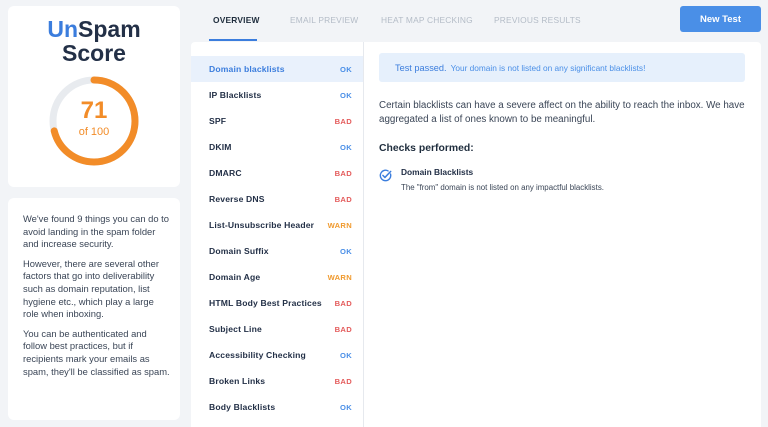 This screenshot has height=427, width=768. I want to click on check-name: Reverse DNS, so click(237, 199).